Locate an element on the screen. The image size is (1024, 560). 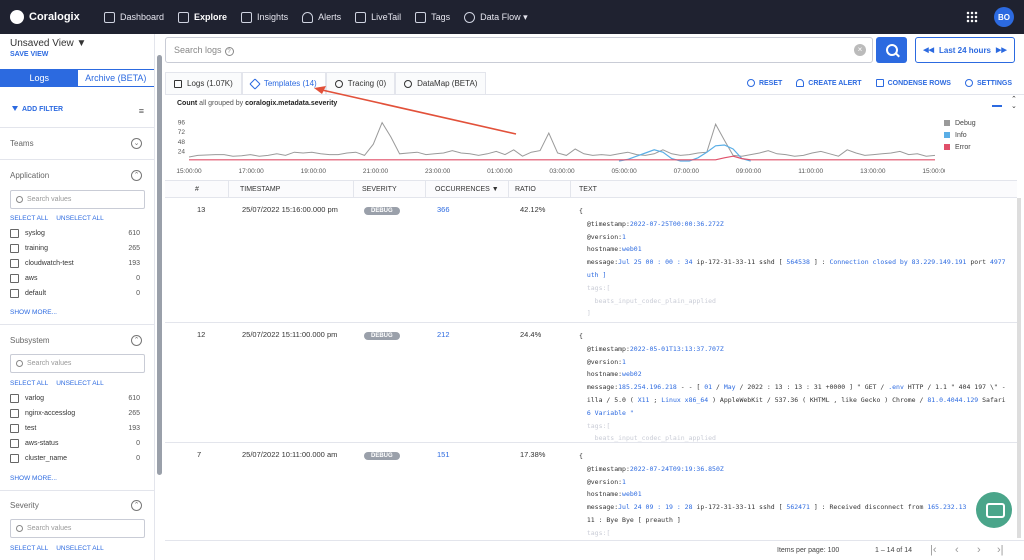
code-line: tags:[ is located at coordinates (798, 426).